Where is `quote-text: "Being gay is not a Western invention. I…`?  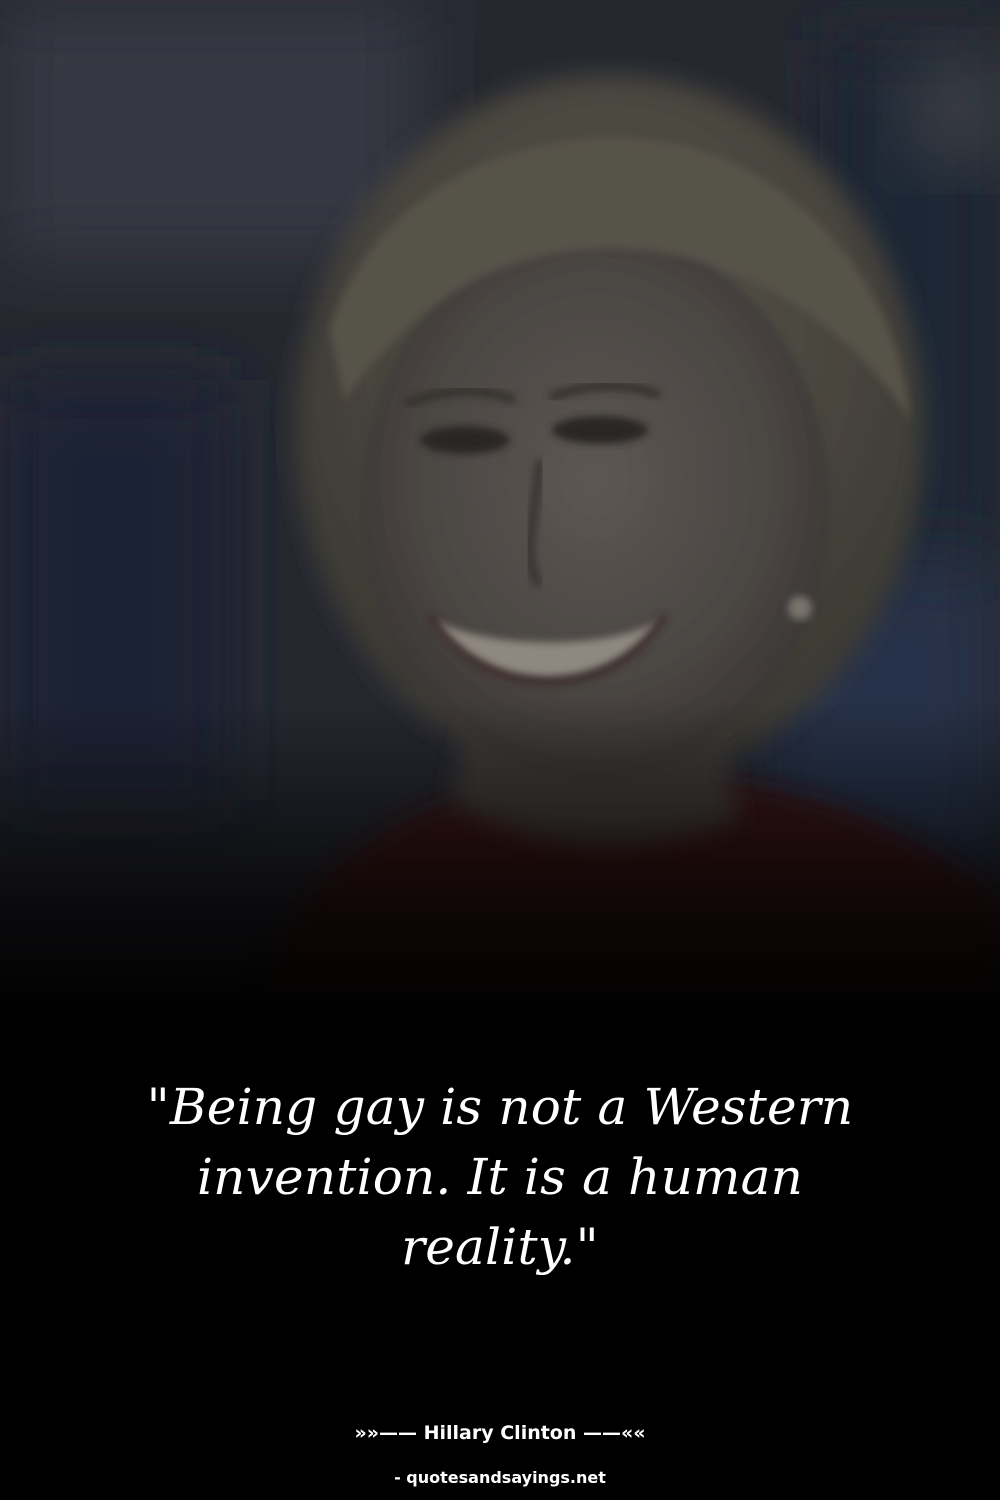
quote-text: "Being gay is not a Western invention. I… is located at coordinates (500, 1177).